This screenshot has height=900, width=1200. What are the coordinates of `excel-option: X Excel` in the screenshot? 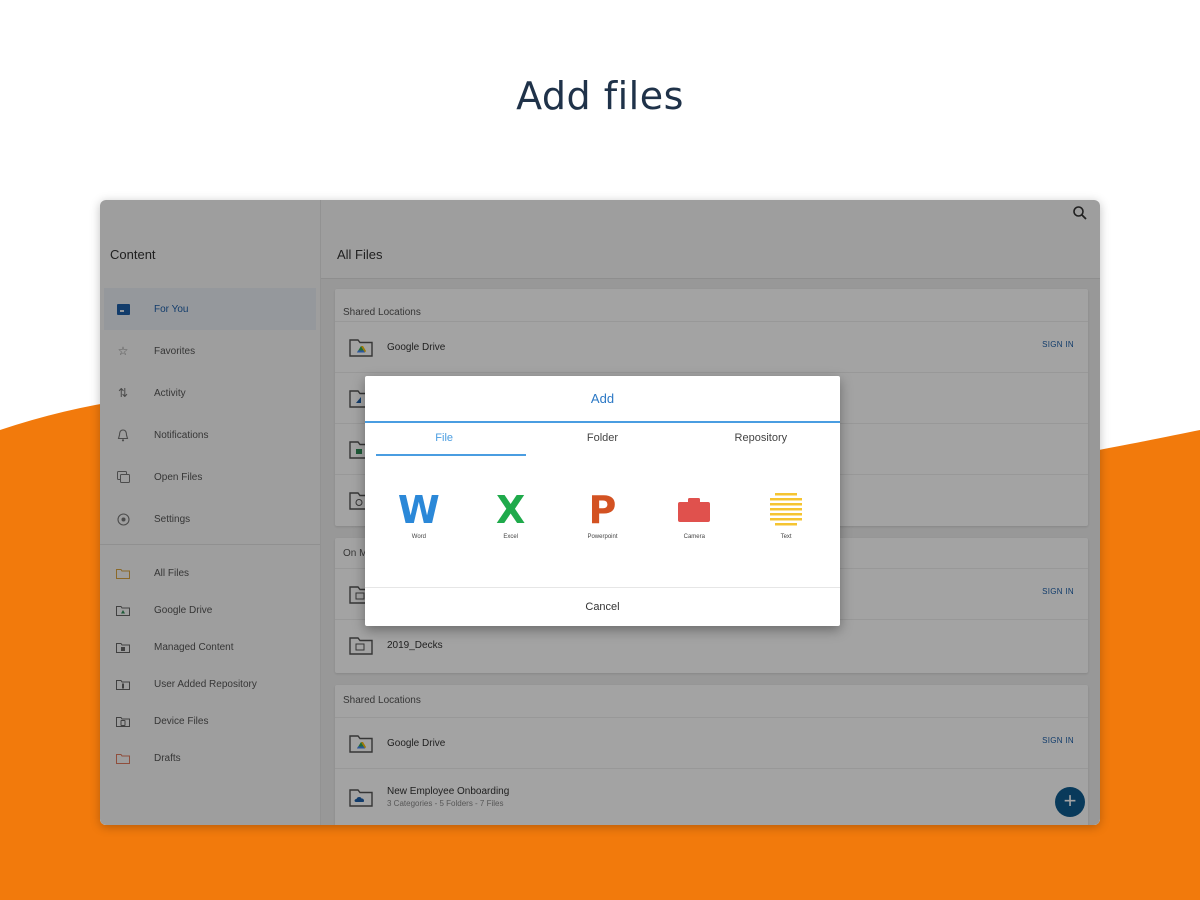 It's located at (511, 514).